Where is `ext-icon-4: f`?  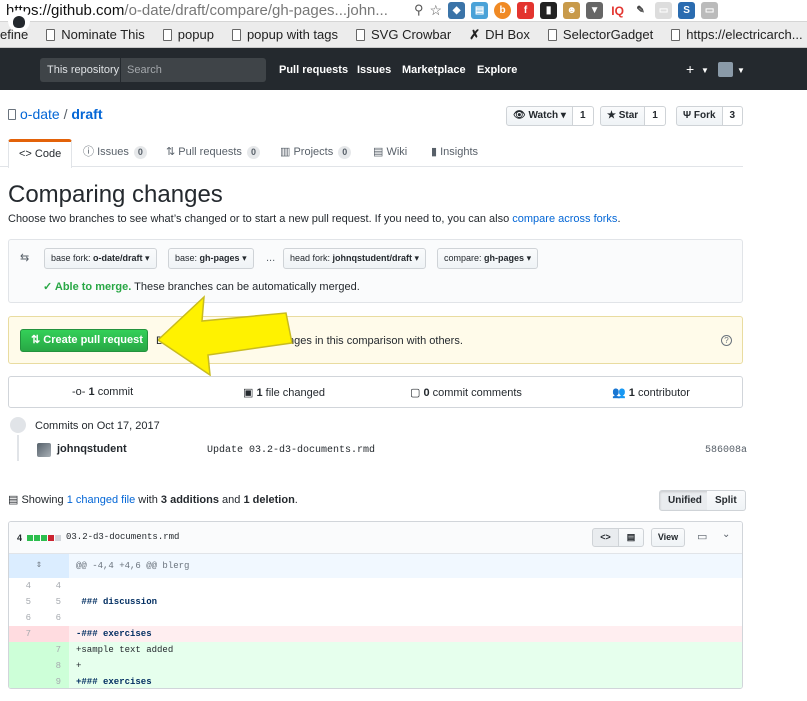
ext-icon-4: f is located at coordinates (526, 10).